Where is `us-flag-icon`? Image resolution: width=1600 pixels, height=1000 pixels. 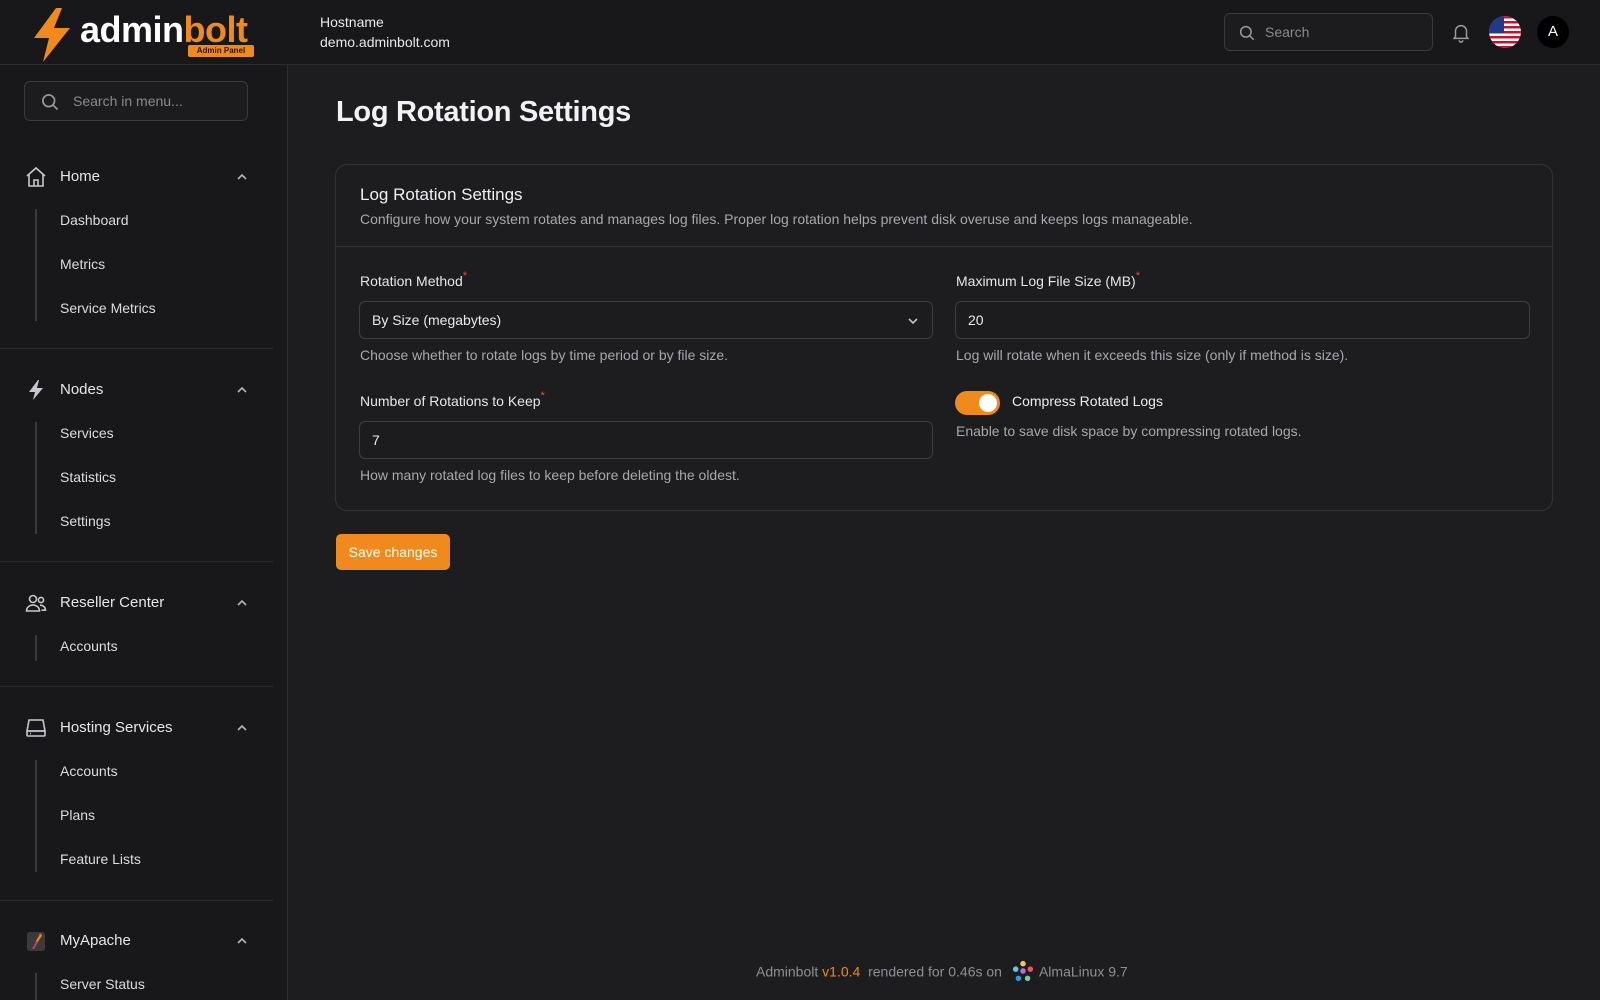 us-flag-icon is located at coordinates (1505, 32).